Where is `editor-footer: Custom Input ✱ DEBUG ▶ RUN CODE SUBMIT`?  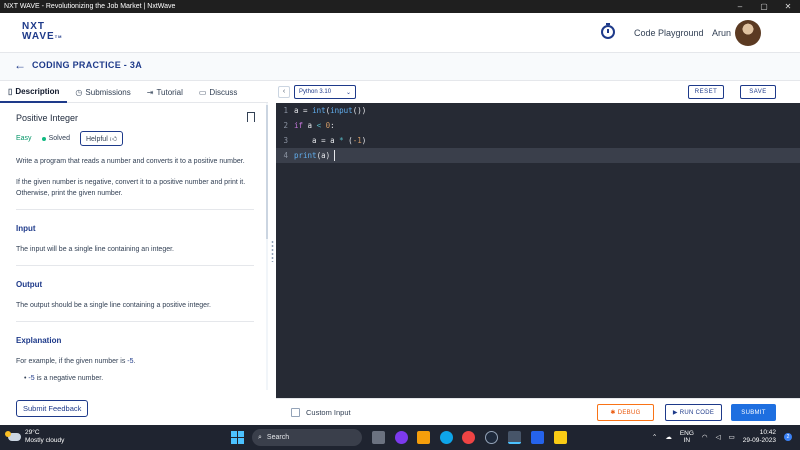
editor-footer: Custom Input ✱ DEBUG ▶ RUN CODE SUBMIT is located at coordinates (538, 411).